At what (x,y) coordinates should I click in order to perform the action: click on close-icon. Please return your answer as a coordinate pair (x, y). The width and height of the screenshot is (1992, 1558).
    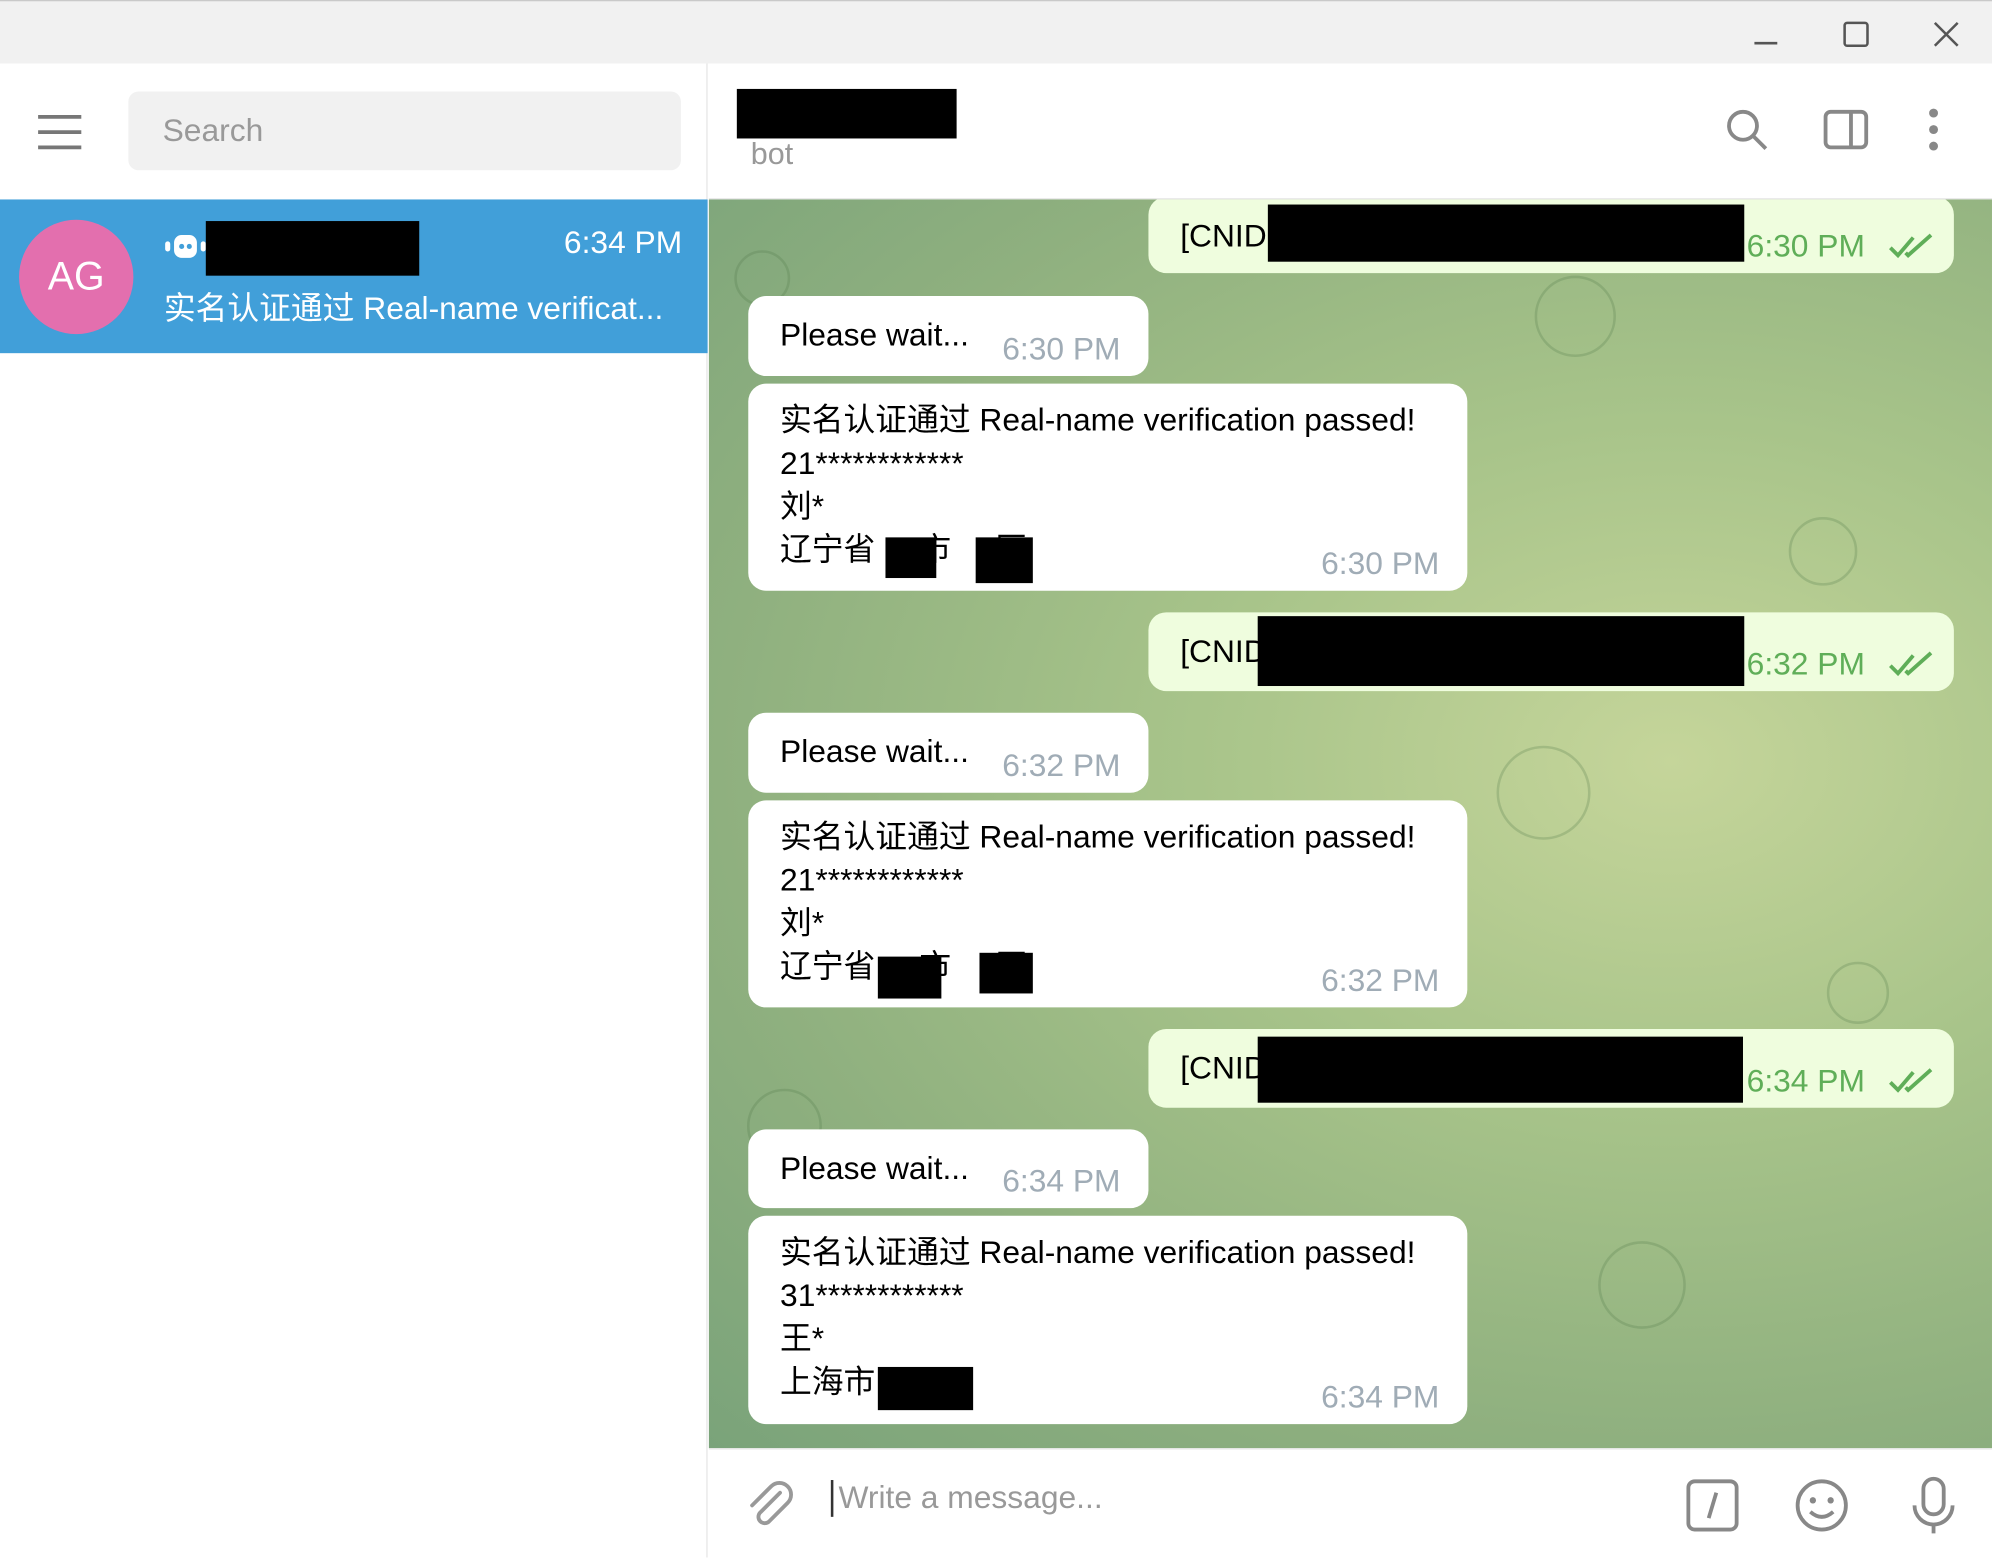
    Looking at the image, I should click on (1946, 34).